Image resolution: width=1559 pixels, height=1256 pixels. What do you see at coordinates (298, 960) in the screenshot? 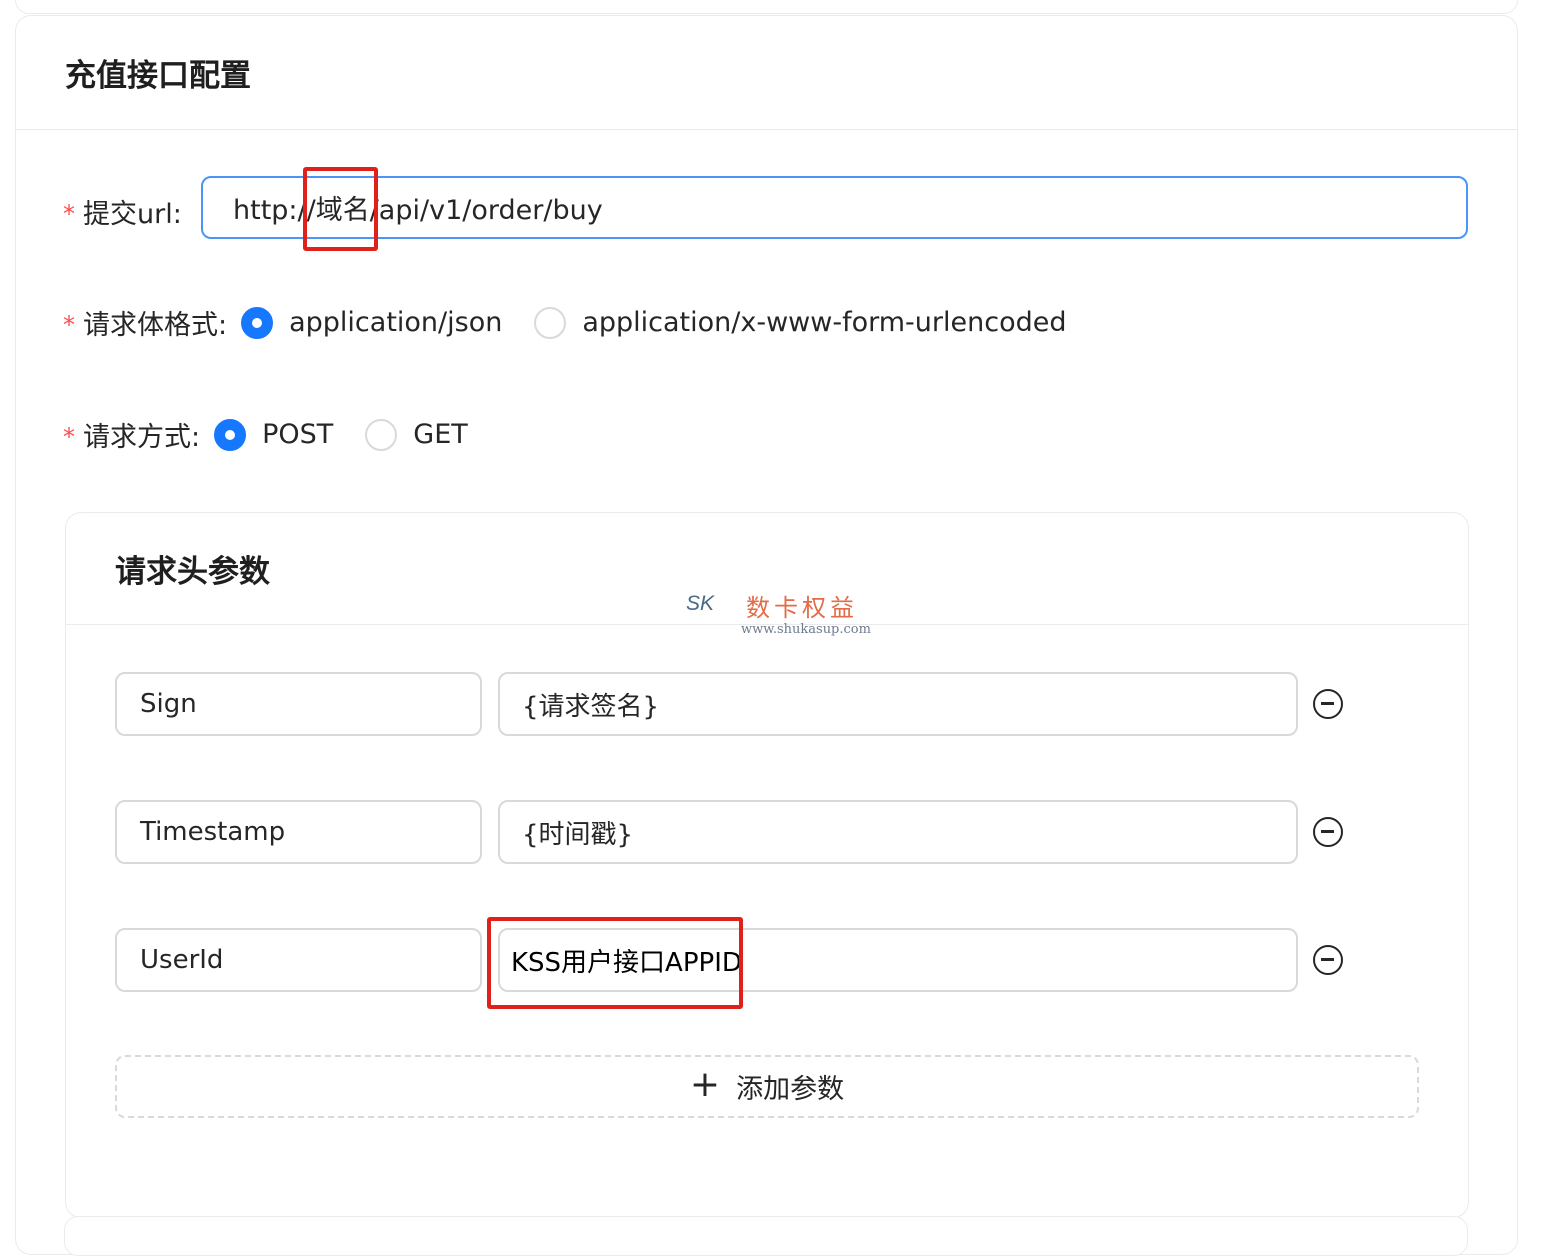
I see `param-key-input: UserId` at bounding box center [298, 960].